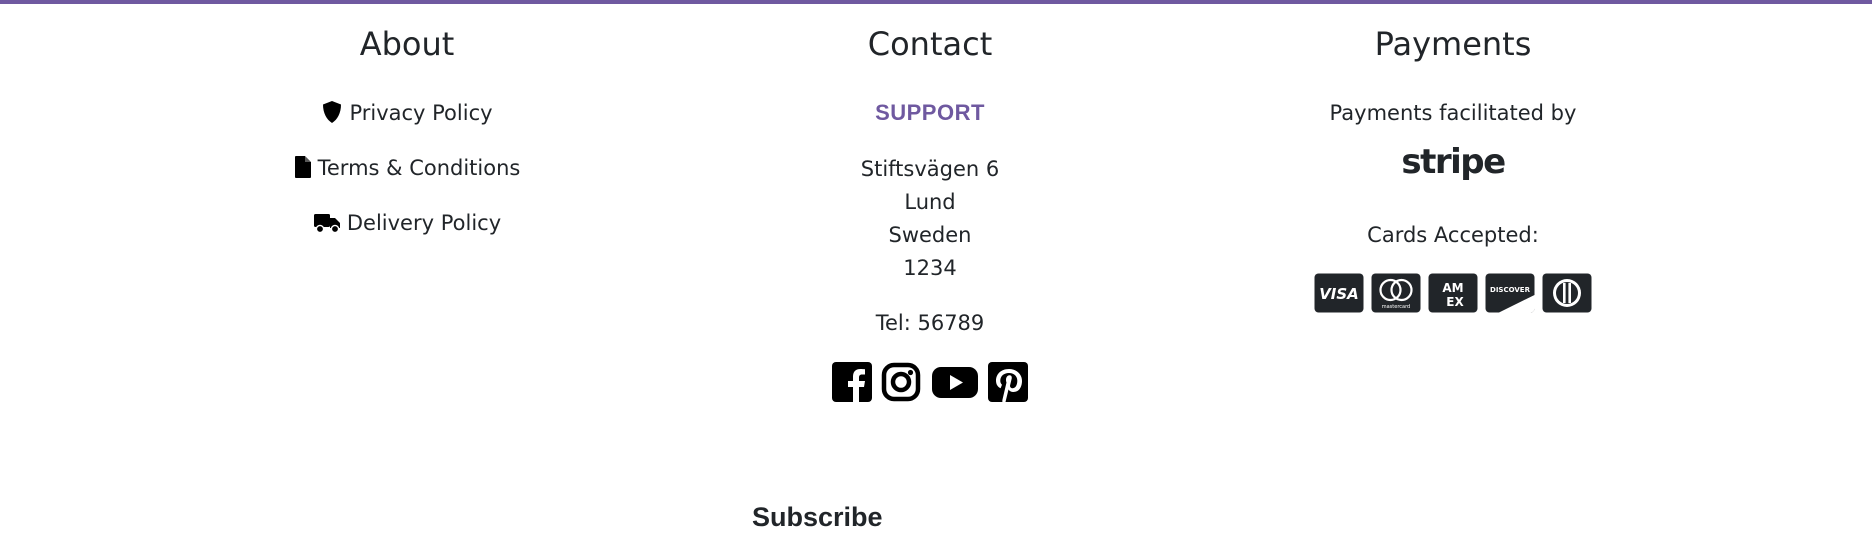 The width and height of the screenshot is (1872, 551). Describe the element at coordinates (817, 517) in the screenshot. I see `subscribe-heading: Subscribe` at that location.